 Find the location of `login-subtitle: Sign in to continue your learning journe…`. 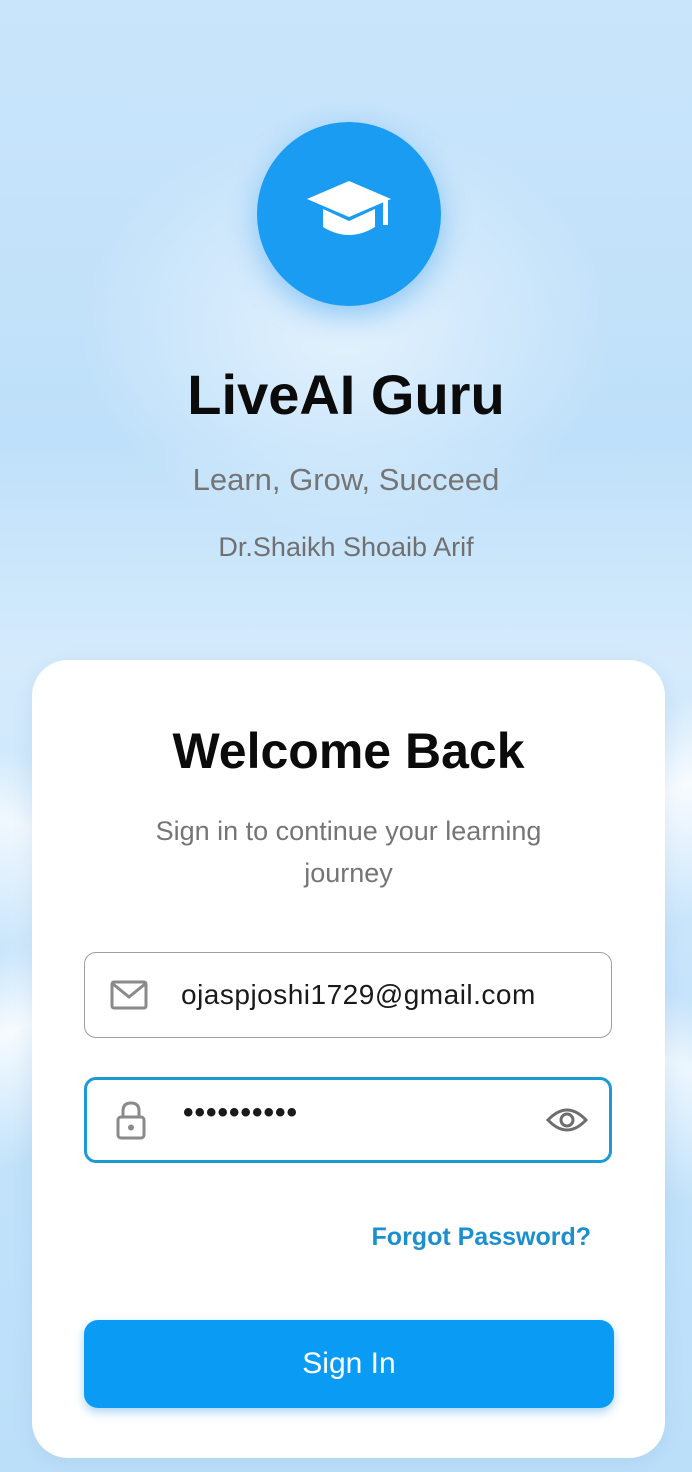

login-subtitle: Sign in to continue your learning journe… is located at coordinates (348, 852).